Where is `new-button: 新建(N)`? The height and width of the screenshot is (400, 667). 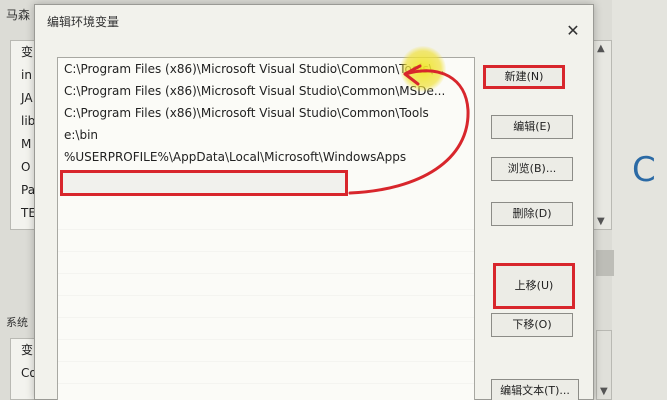 new-button: 新建(N) is located at coordinates (524, 77).